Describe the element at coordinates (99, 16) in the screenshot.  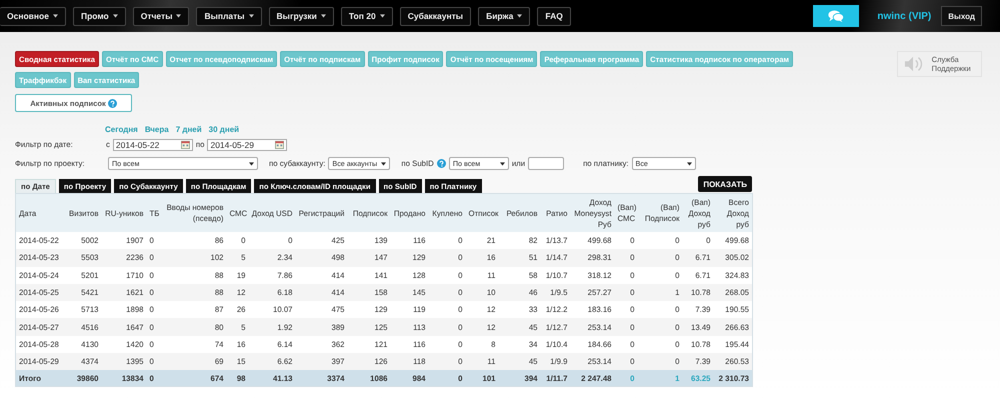
I see `nav-menu-item: Промо` at that location.